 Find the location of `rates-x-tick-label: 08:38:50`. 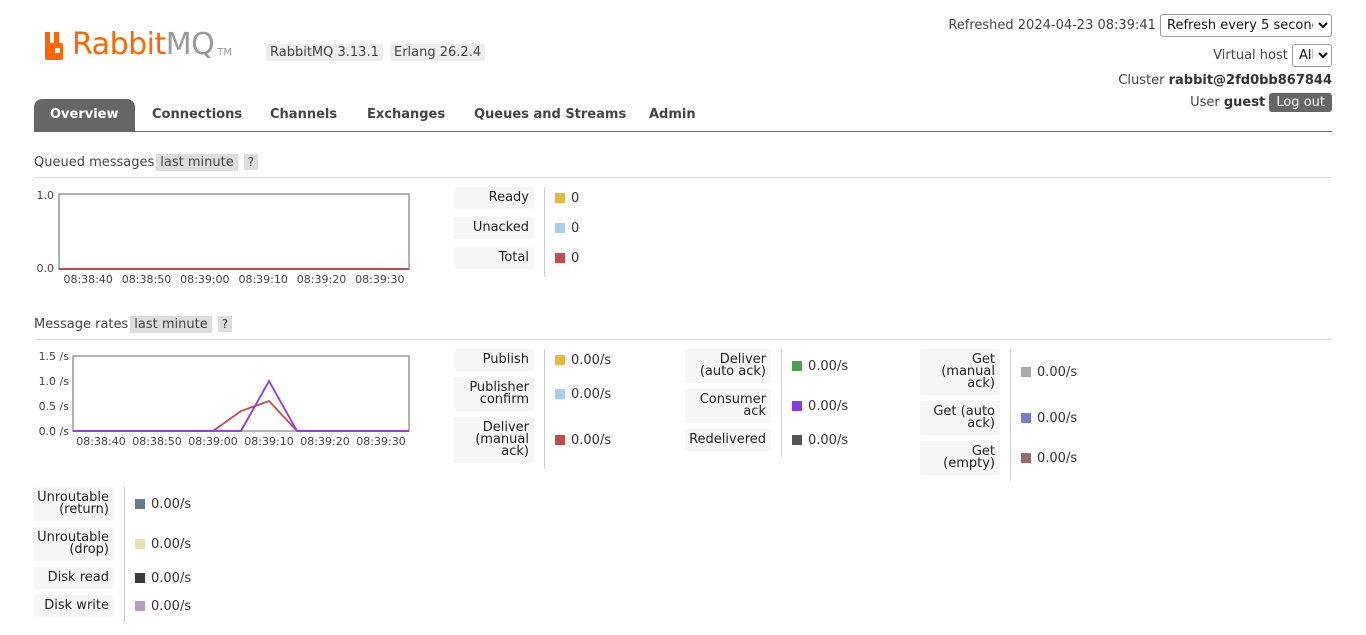

rates-x-tick-label: 08:38:50 is located at coordinates (156, 441).